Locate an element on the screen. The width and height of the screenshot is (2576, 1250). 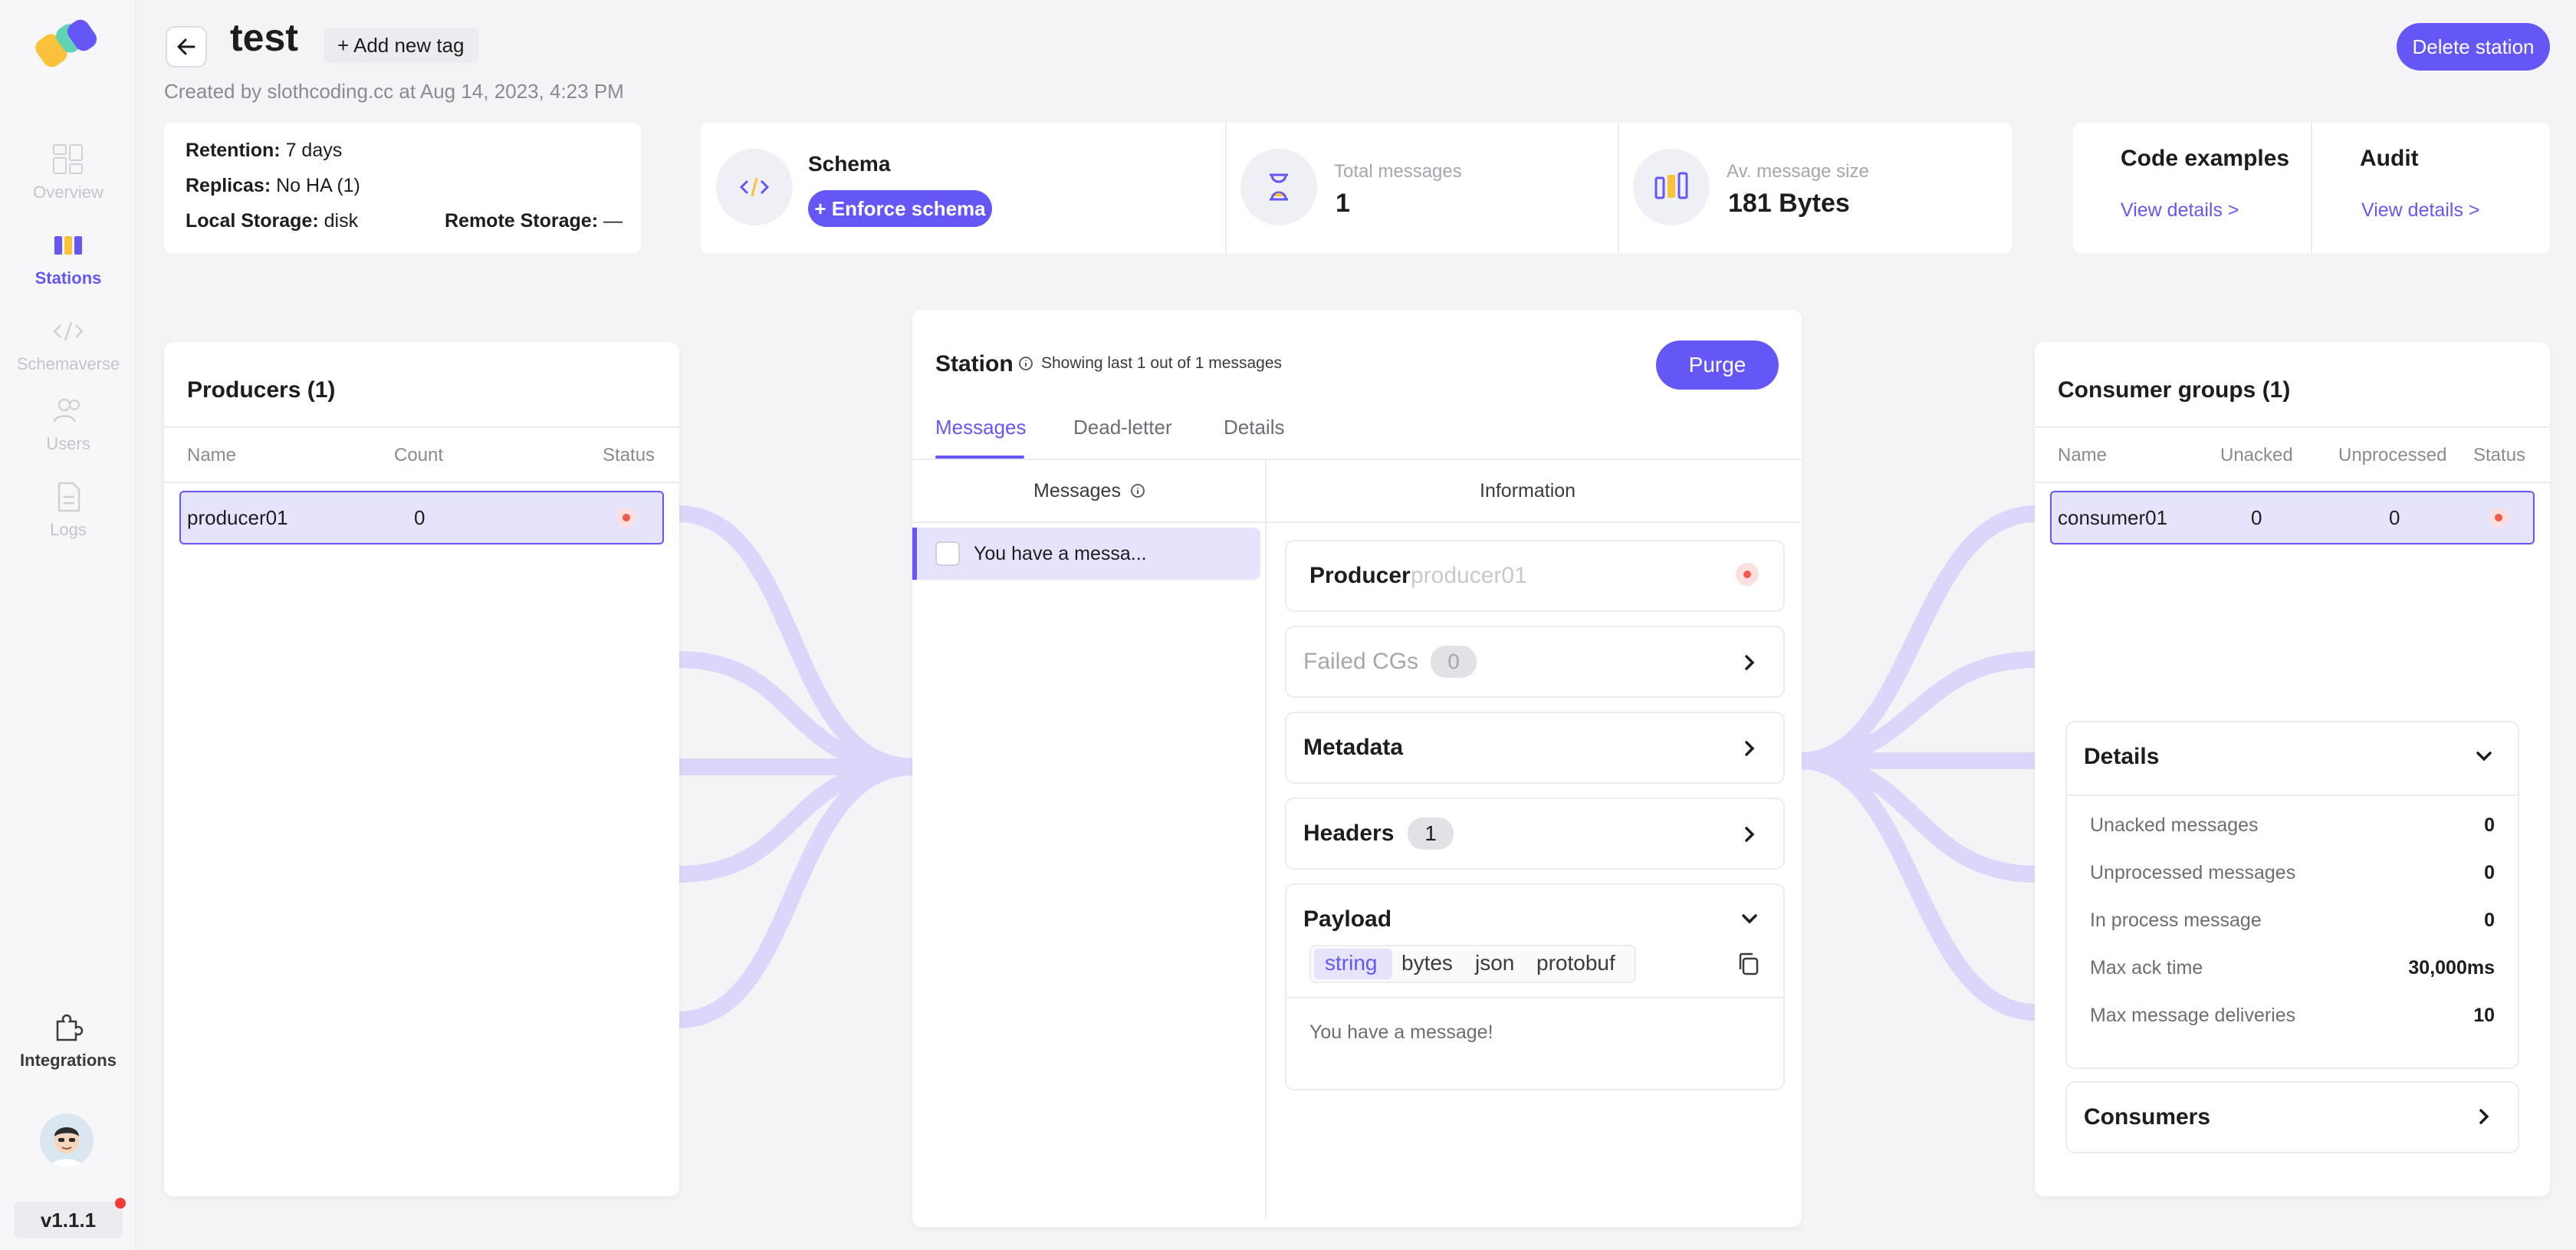
hourglass-icon is located at coordinates (1279, 187).